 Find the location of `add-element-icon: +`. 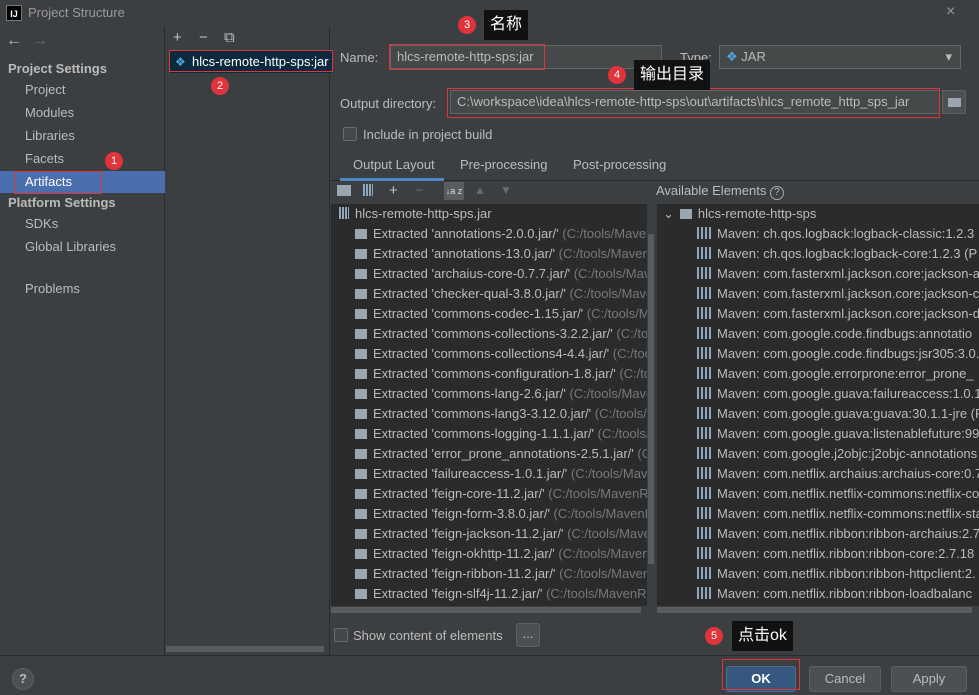

add-element-icon: + is located at coordinates (393, 190).